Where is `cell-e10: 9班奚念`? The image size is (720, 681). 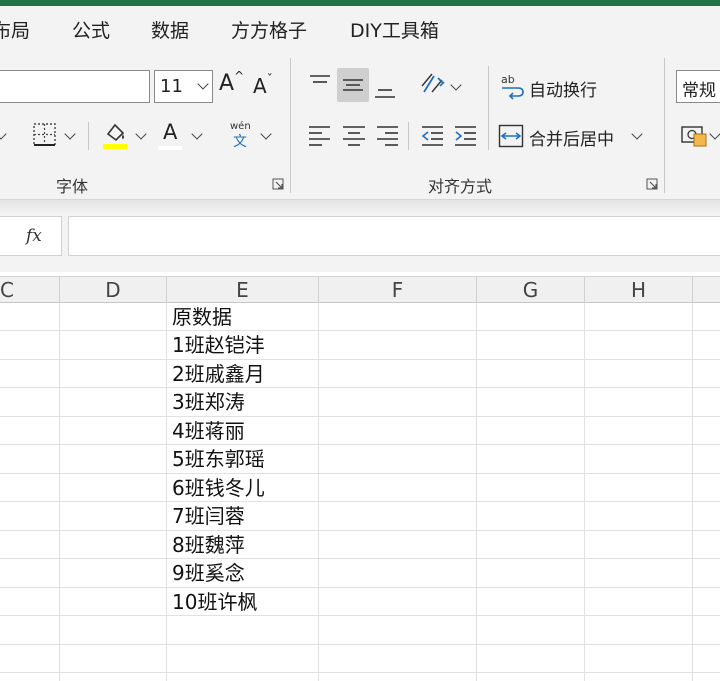
cell-e10: 9班奚念 is located at coordinates (208, 573).